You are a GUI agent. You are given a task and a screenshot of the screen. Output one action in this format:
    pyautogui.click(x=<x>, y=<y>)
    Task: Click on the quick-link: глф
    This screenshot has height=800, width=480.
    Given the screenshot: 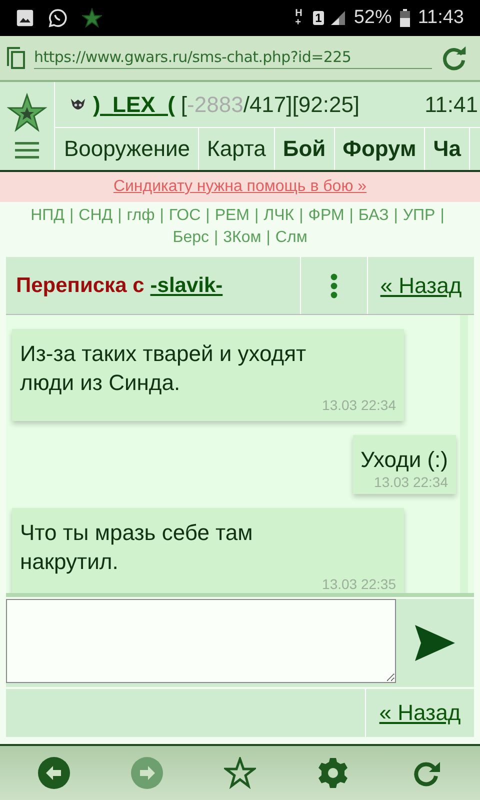 What is the action you would take?
    pyautogui.click(x=140, y=215)
    